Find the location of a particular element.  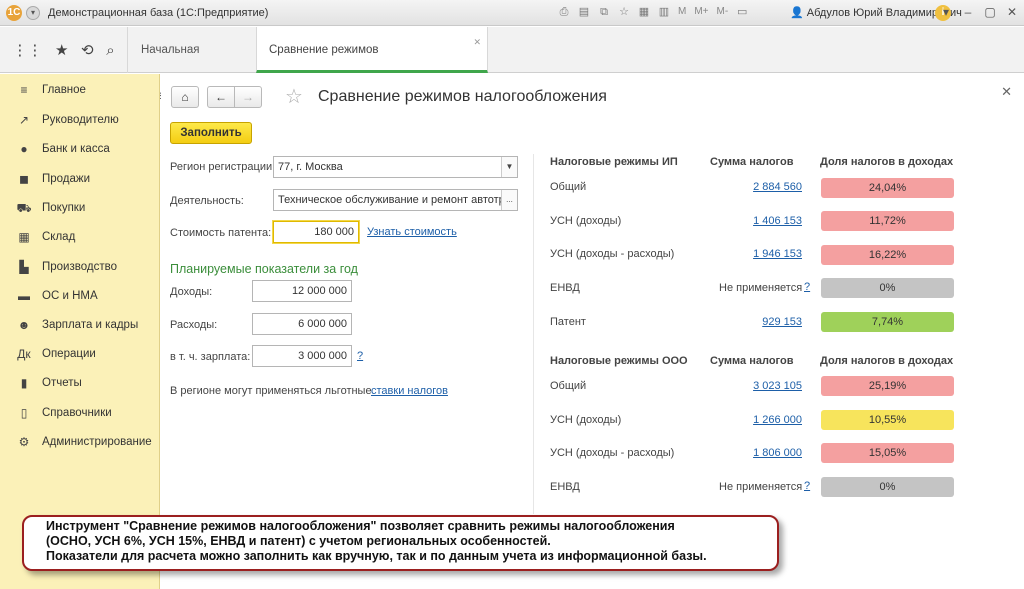

close-window-icon: ✕ is located at coordinates (1012, 12).